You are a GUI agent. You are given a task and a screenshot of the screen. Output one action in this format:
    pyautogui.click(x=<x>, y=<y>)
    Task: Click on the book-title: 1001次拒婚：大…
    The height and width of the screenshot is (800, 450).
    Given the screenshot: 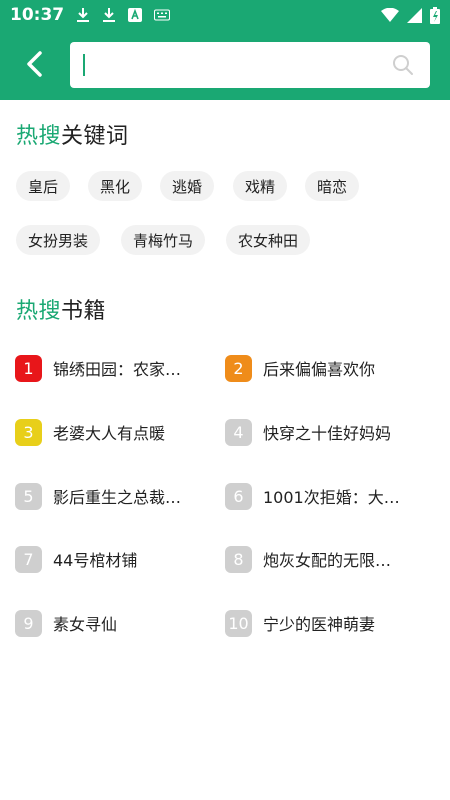 What is the action you would take?
    pyautogui.click(x=331, y=497)
    